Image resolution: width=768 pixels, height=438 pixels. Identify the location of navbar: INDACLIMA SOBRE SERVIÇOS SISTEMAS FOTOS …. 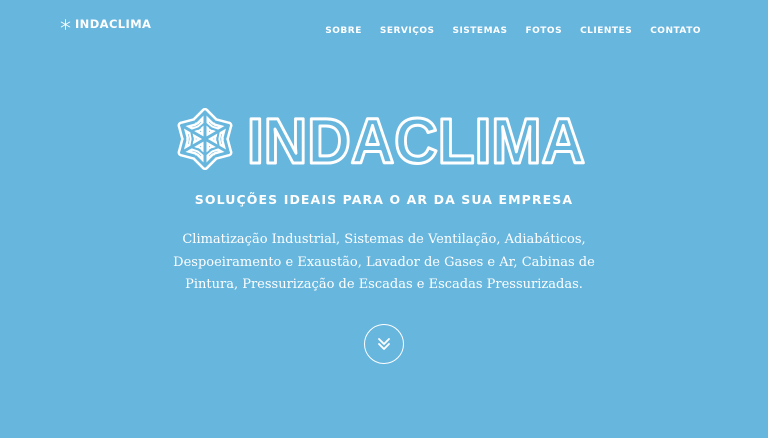
(384, 26).